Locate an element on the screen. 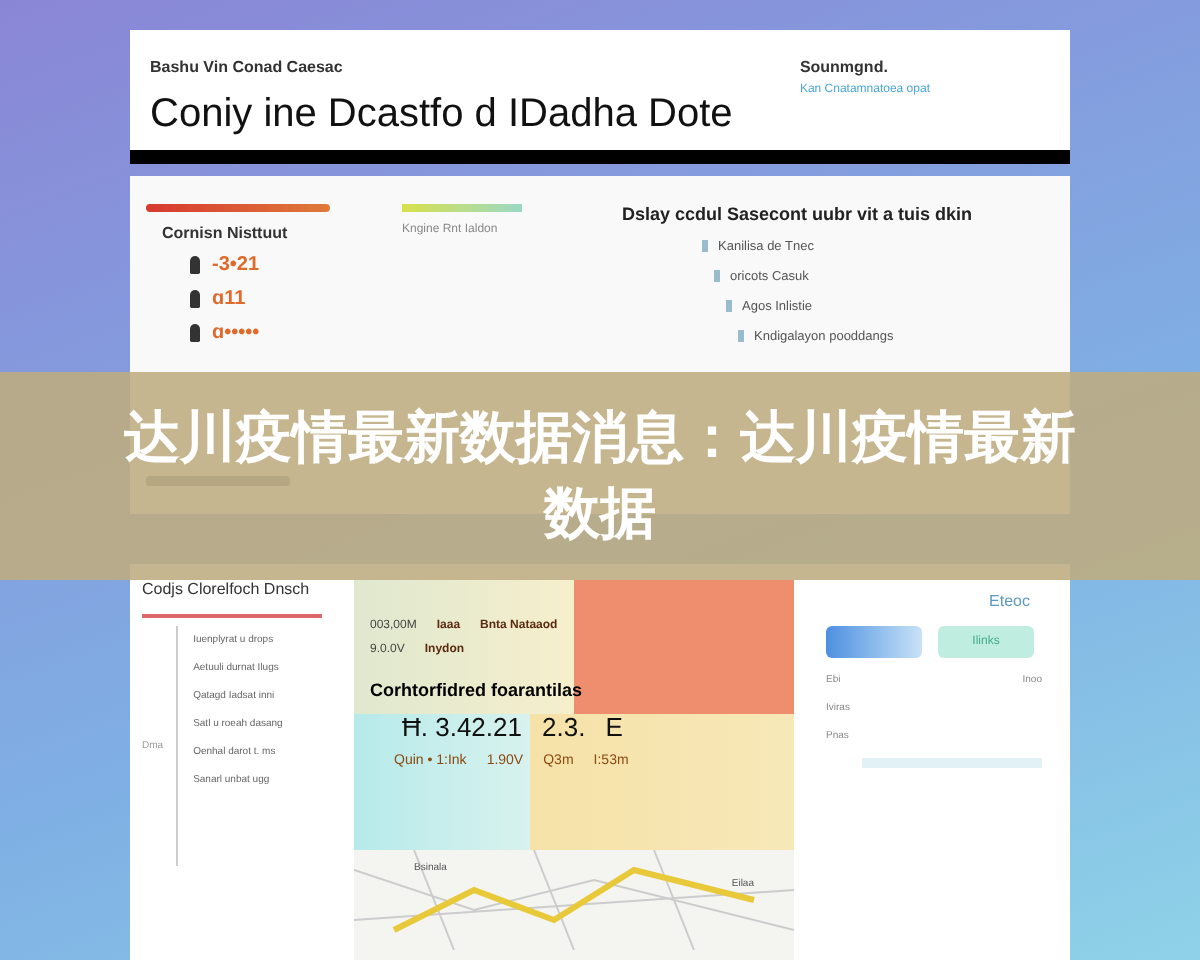 The image size is (1200, 960). grid-value: E is located at coordinates (614, 727).